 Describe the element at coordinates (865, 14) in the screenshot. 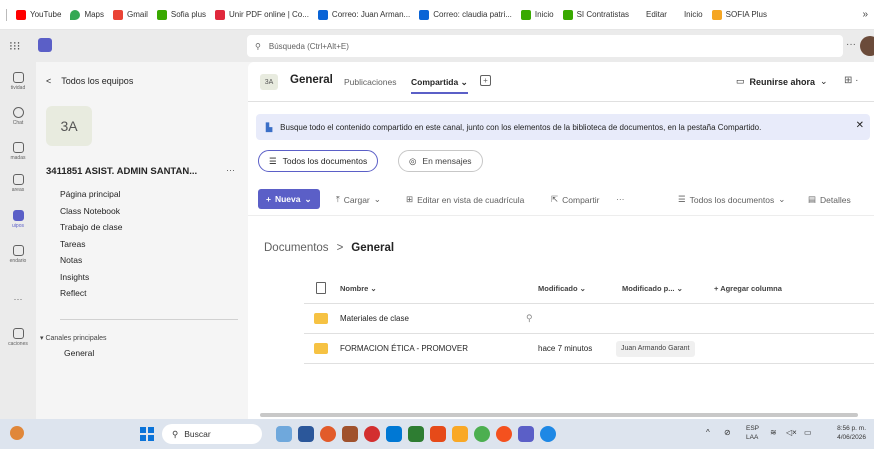

I see `bookmarks-overflow-button: »` at that location.